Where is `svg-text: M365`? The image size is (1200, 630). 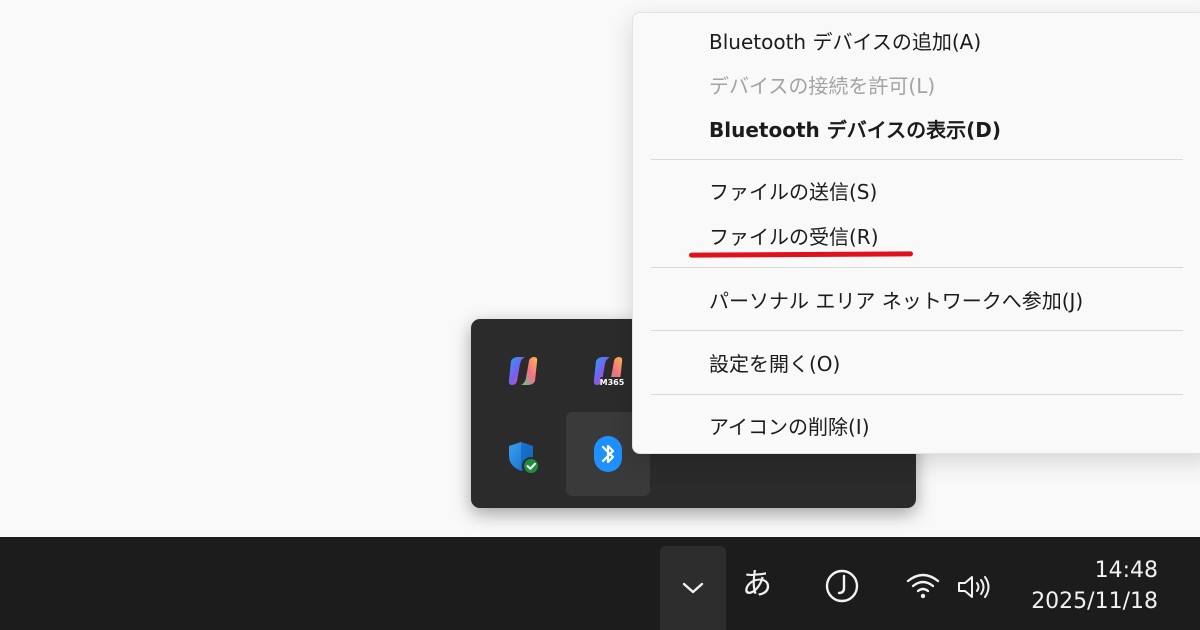
svg-text: M365 is located at coordinates (612, 382).